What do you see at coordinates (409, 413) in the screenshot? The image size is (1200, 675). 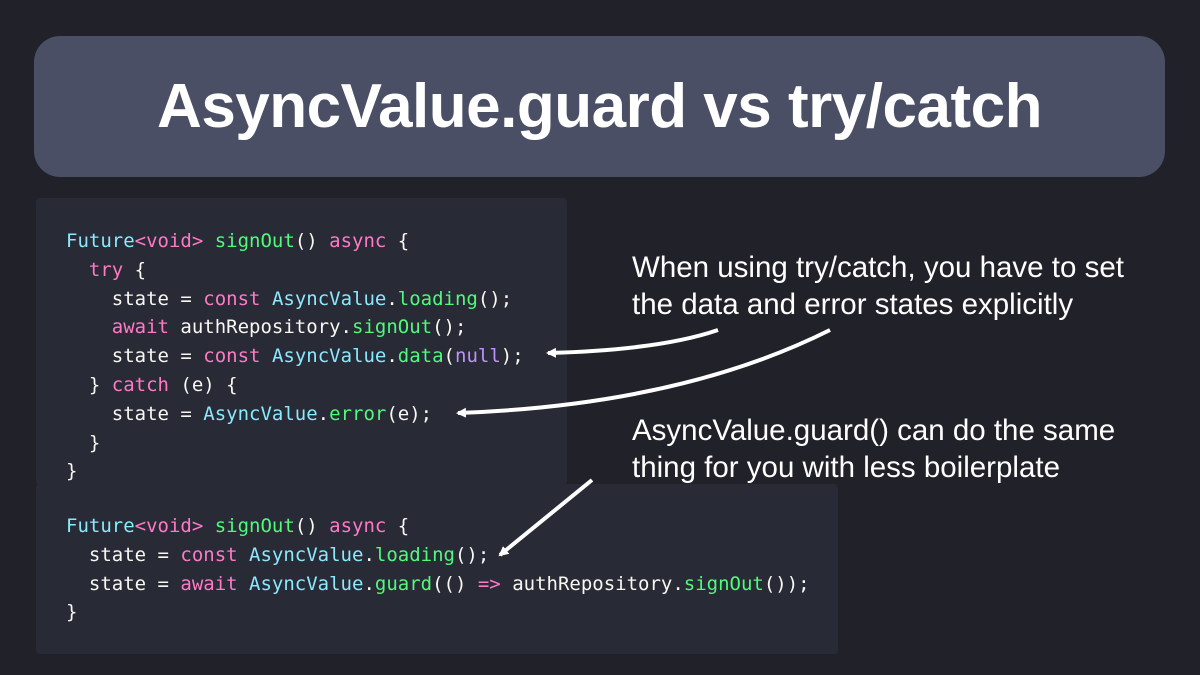 I see `code-token: (e);` at bounding box center [409, 413].